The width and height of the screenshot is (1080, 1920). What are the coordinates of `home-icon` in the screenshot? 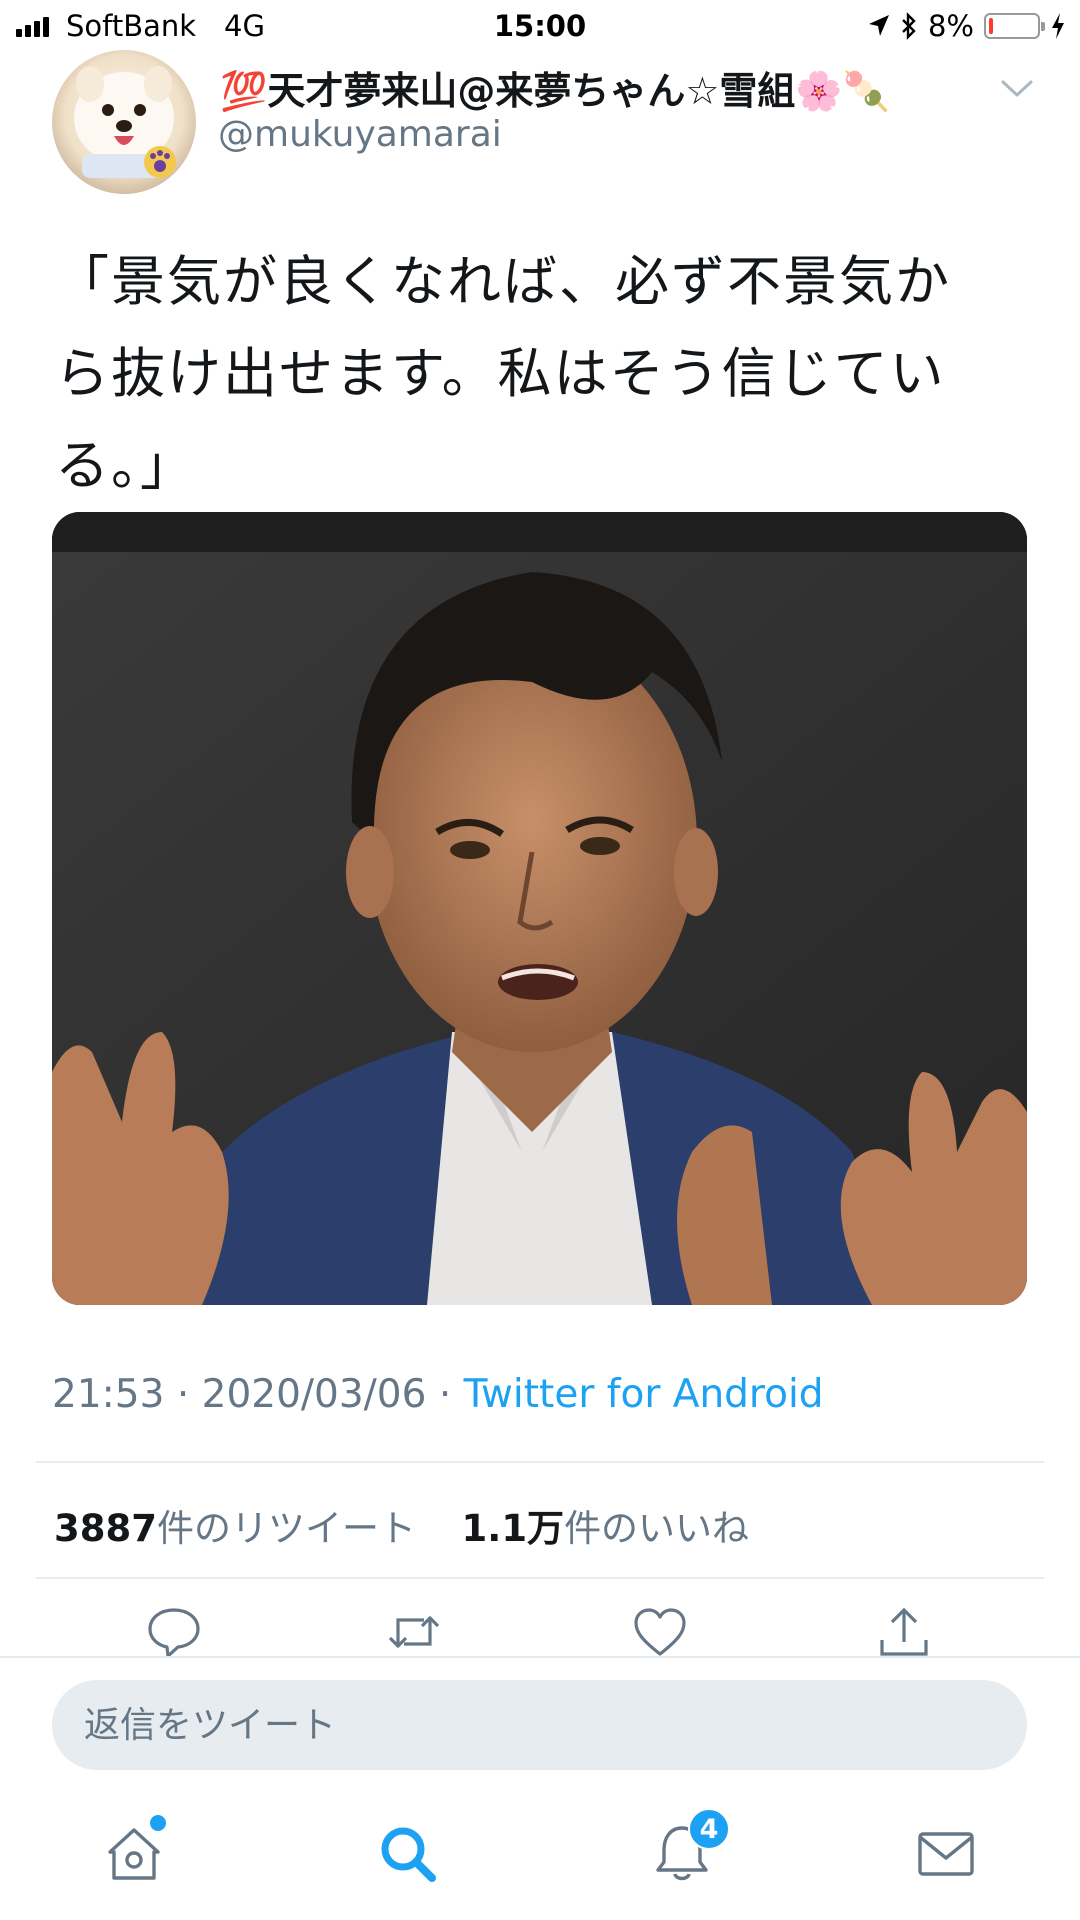 It's located at (134, 1854).